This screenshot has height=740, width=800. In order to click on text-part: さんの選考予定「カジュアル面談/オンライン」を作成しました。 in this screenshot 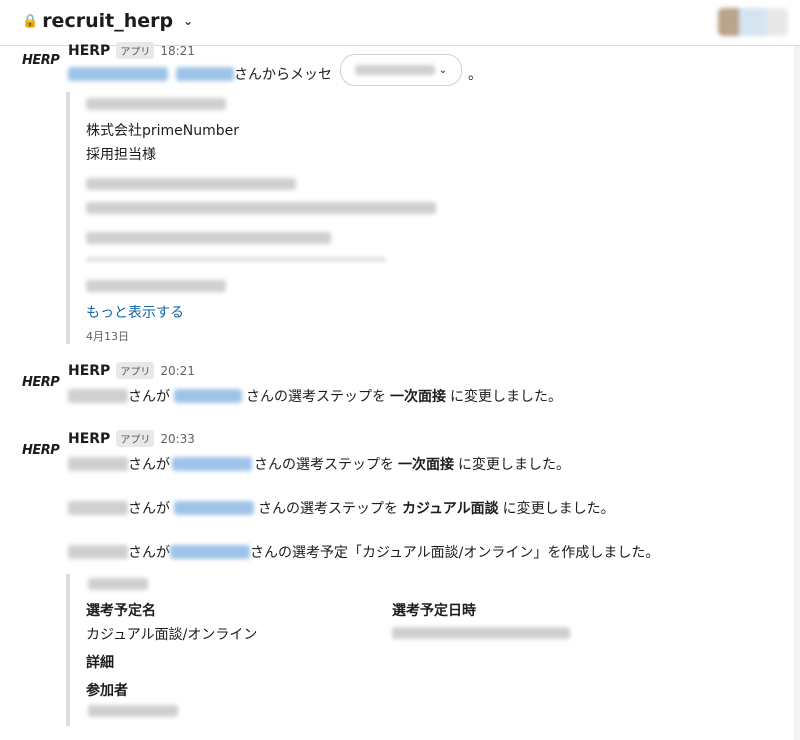, I will do `click(455, 553)`.